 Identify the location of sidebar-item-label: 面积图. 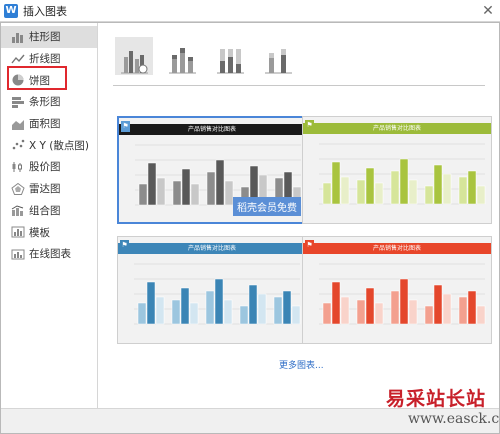
(45, 124).